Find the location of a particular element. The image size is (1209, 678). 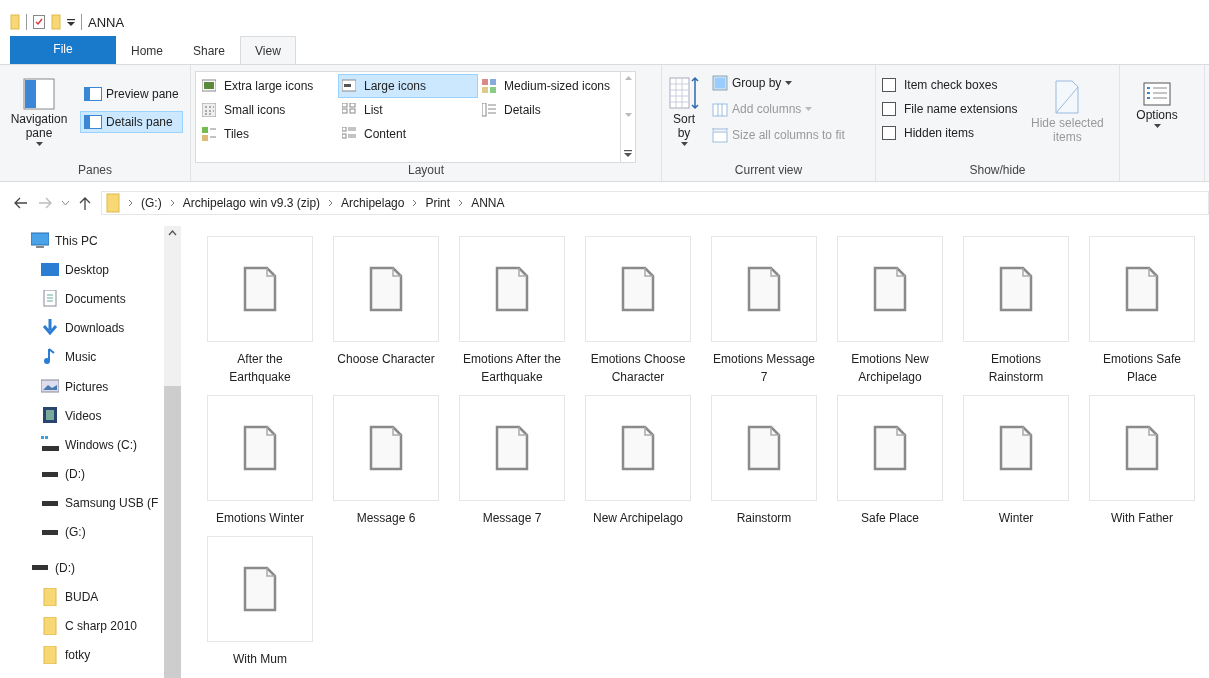

address-field: (G:) Archipelago win v9.3 (zip) Archipelago Print ANNA is located at coordinates (655, 203).